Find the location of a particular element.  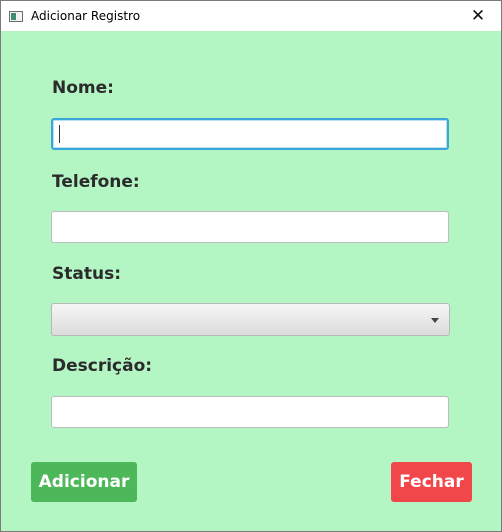

close-button: Fechar is located at coordinates (431, 482).